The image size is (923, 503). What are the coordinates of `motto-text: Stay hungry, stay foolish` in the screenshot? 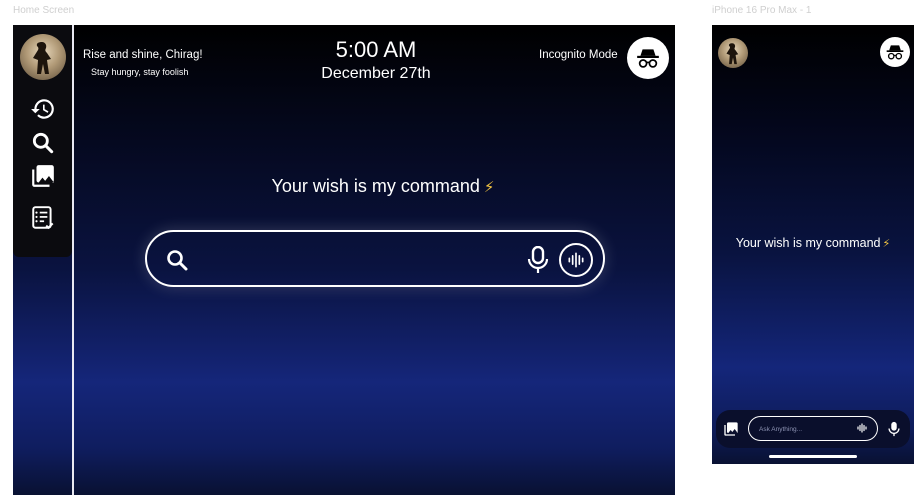 It's located at (140, 72).